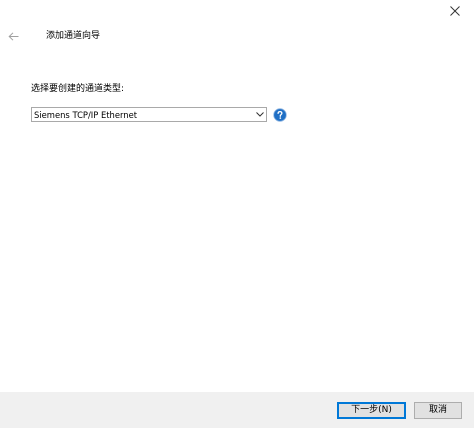 This screenshot has height=428, width=474. I want to click on wizard-title: 添加通道向导, so click(73, 36).